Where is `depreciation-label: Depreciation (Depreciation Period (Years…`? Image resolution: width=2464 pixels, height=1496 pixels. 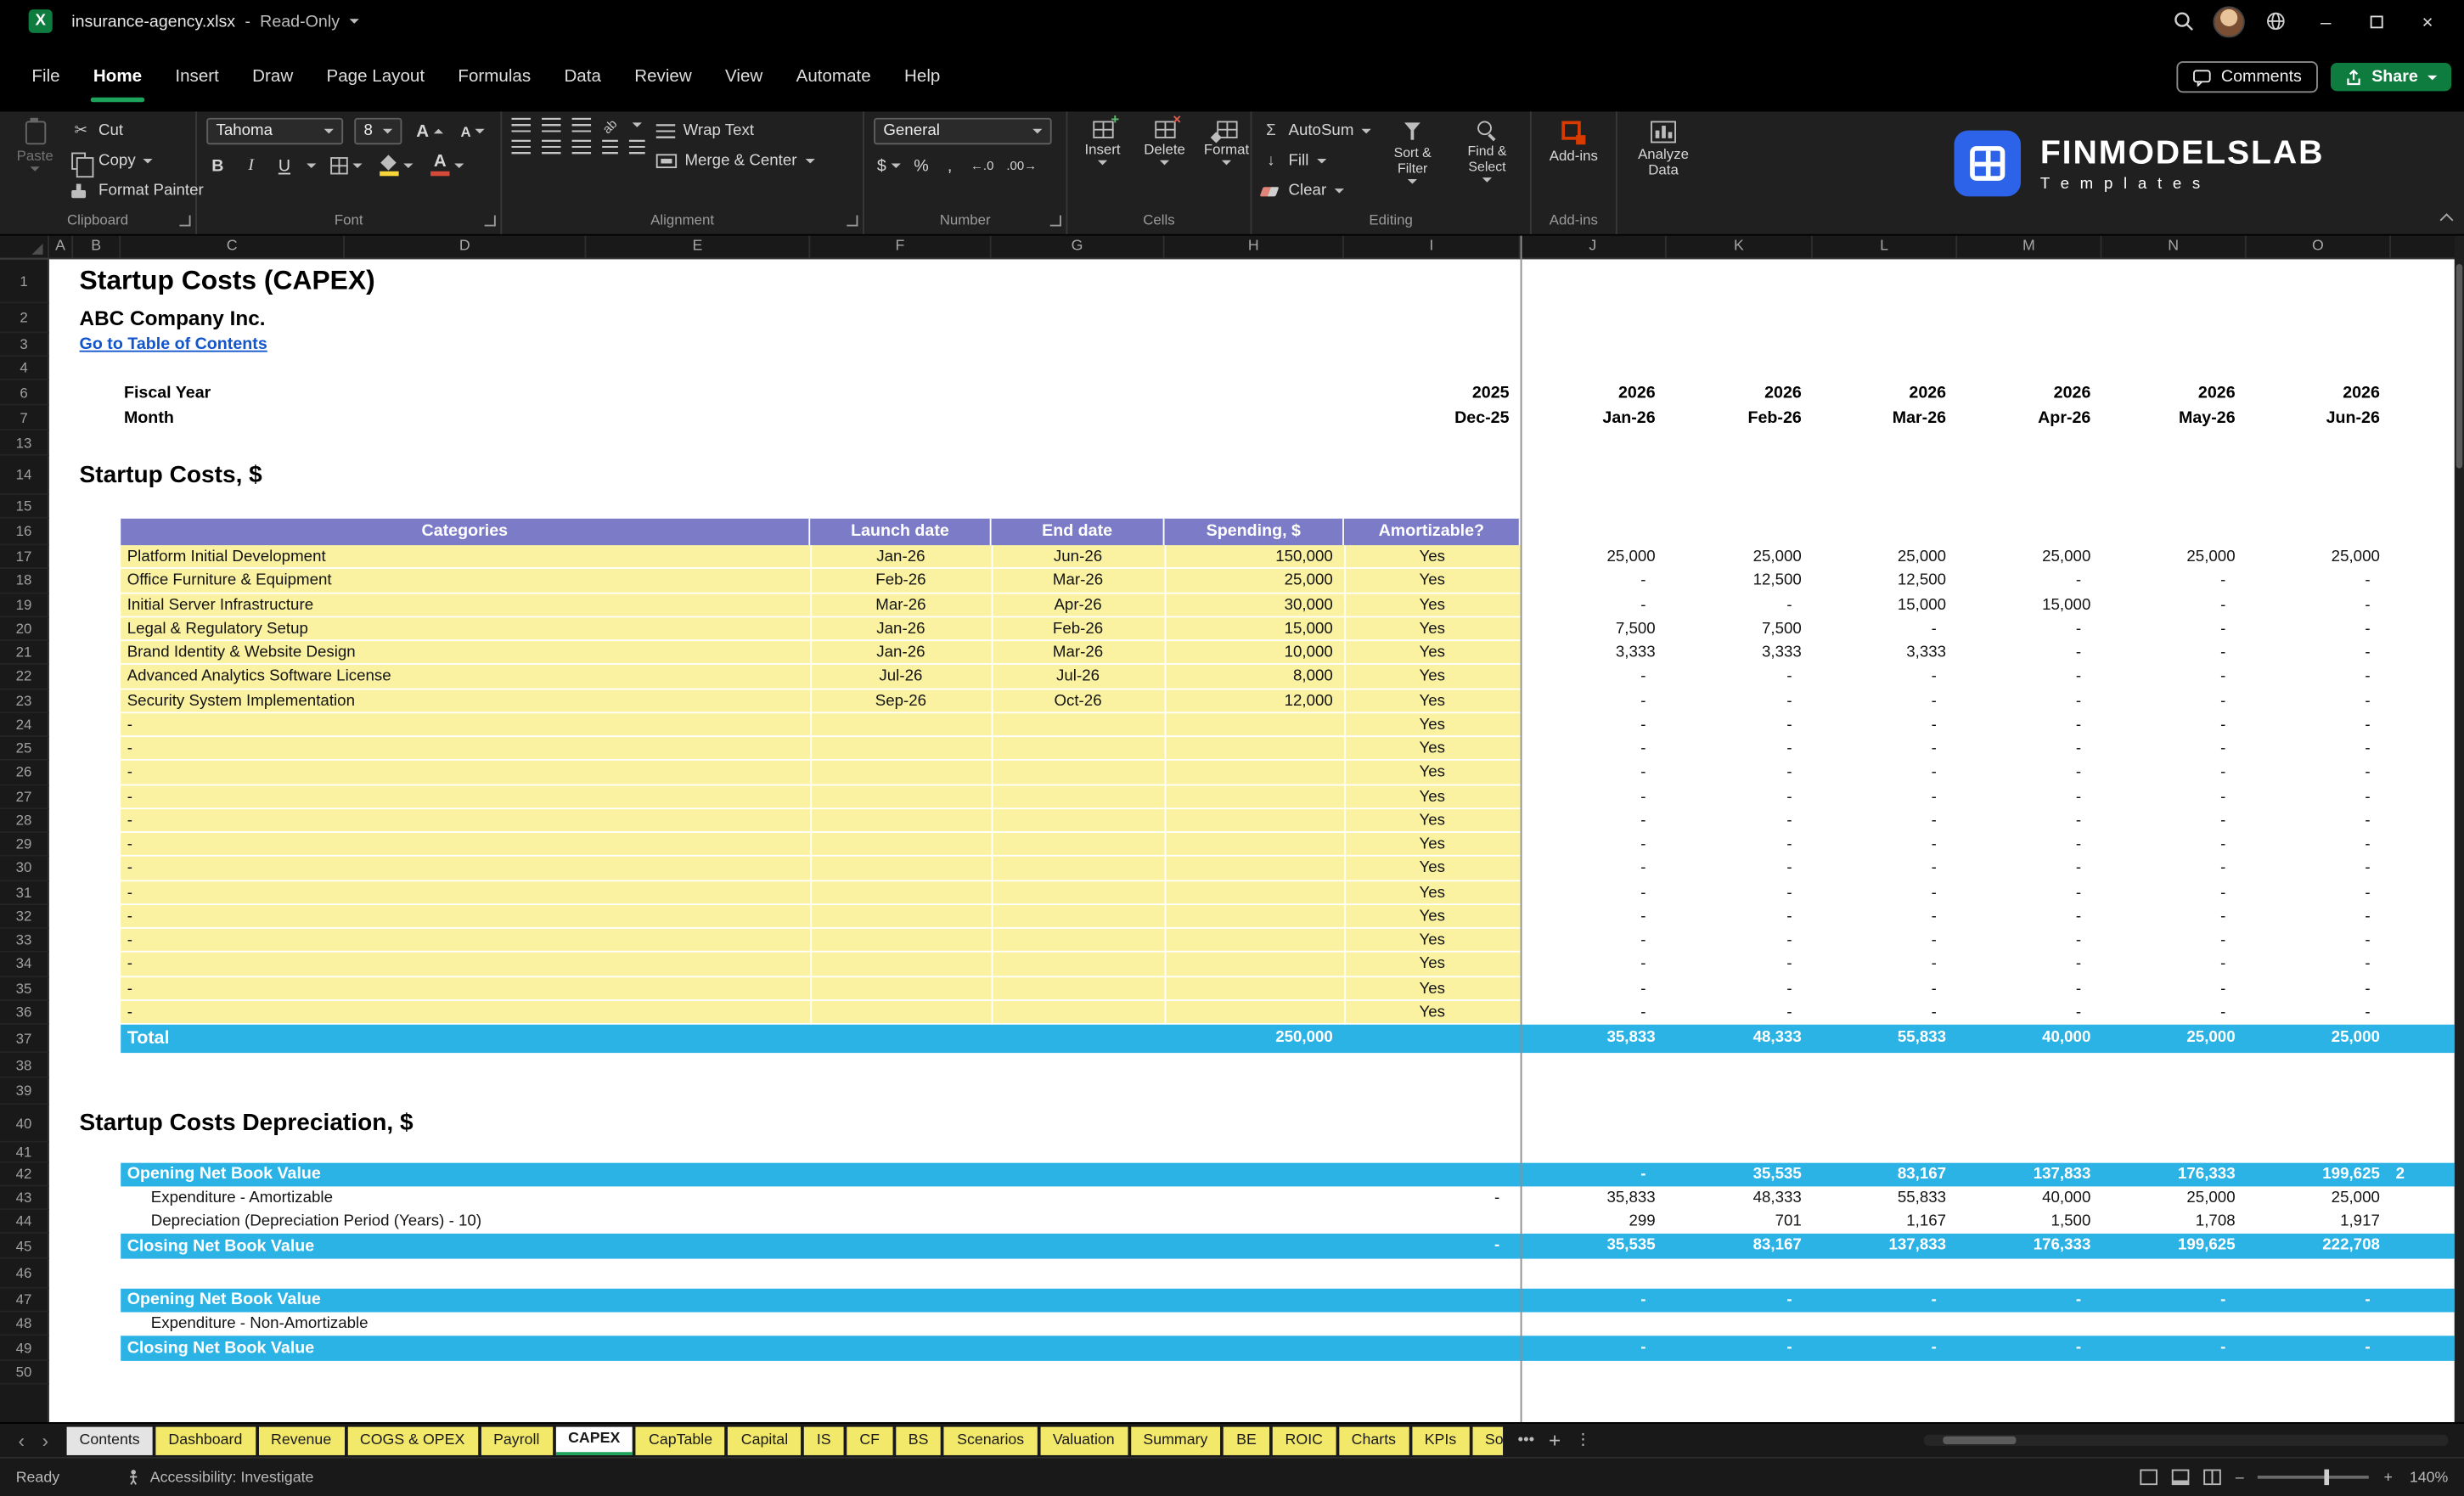 depreciation-label: Depreciation (Depreciation Period (Years… is located at coordinates (493, 1222).